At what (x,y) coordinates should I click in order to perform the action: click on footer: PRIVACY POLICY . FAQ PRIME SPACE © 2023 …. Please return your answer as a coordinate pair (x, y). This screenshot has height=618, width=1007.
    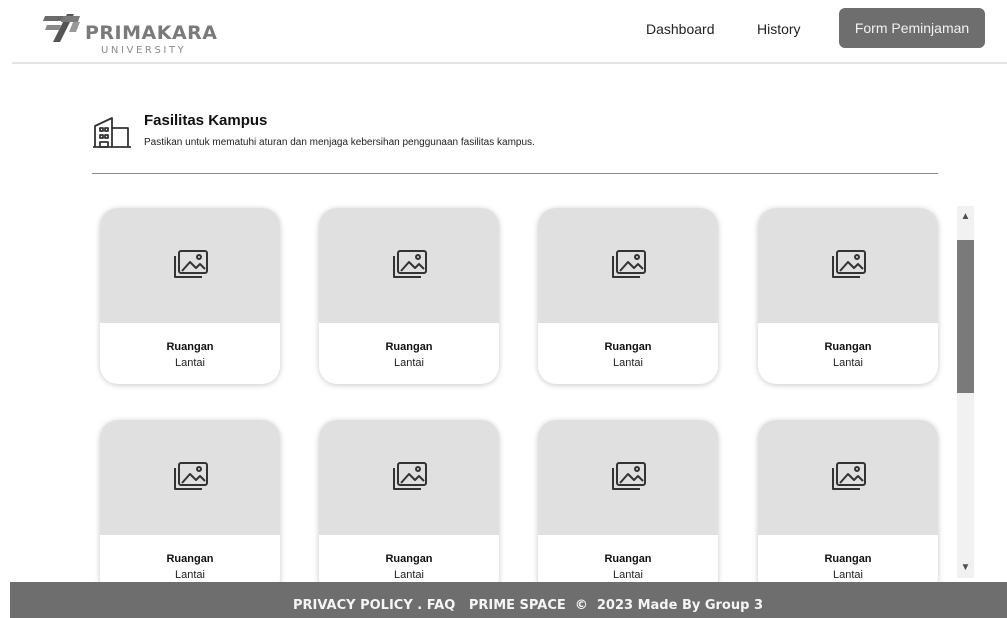
    Looking at the image, I should click on (508, 600).